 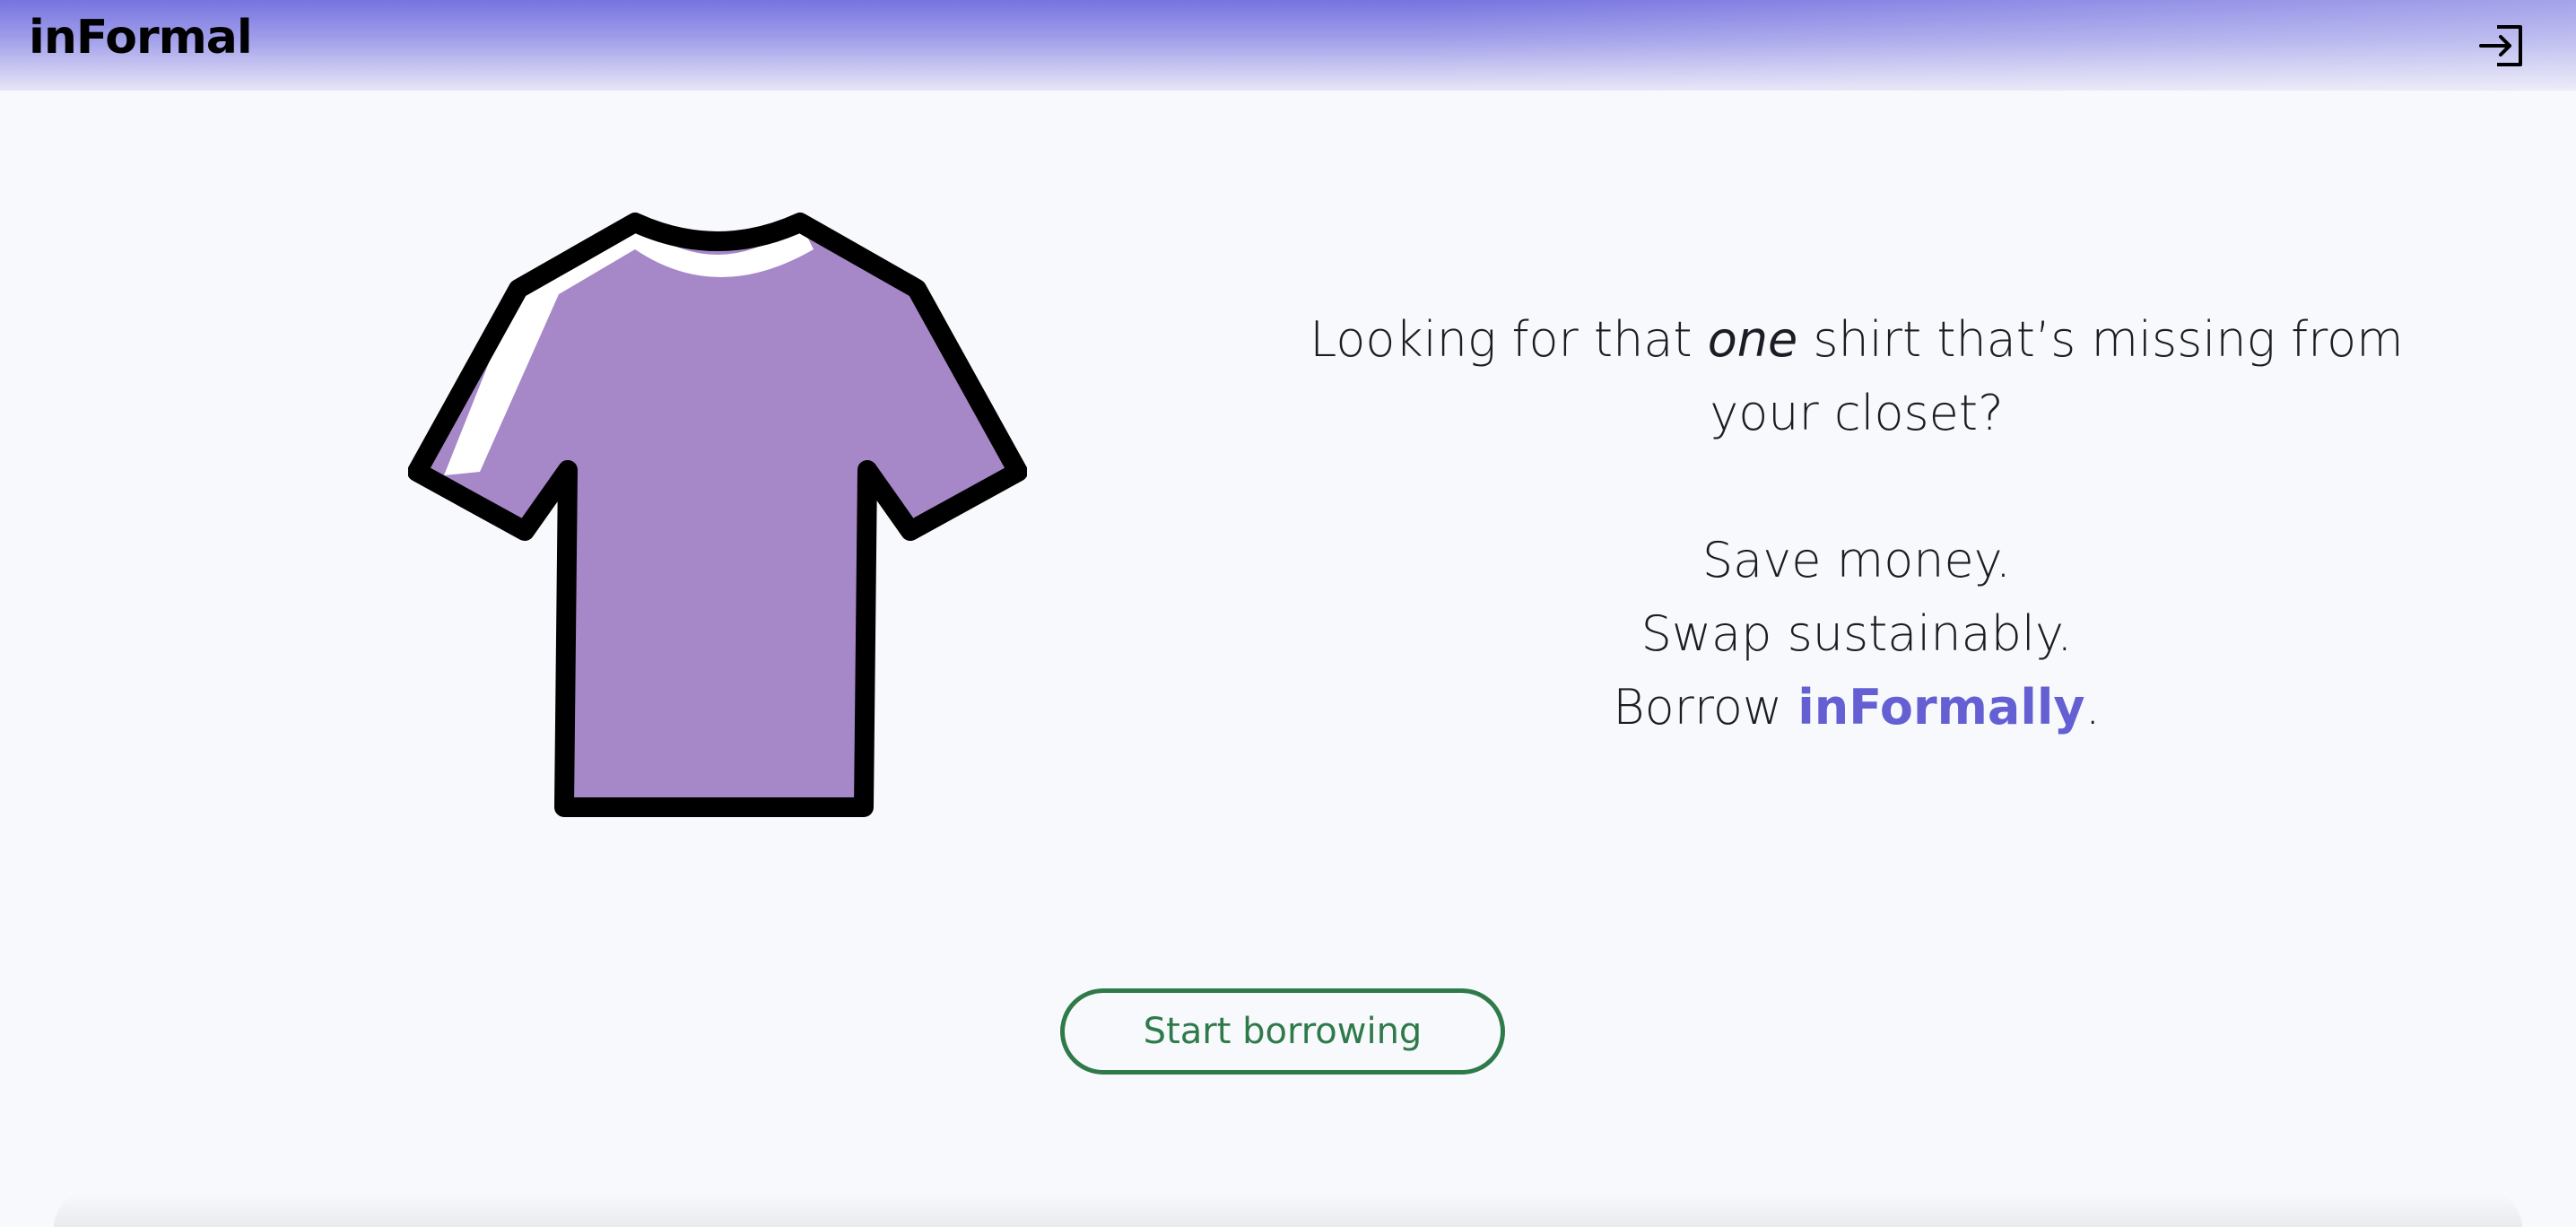 I want to click on tagline-text: Looking for that, so click(x=1509, y=339).